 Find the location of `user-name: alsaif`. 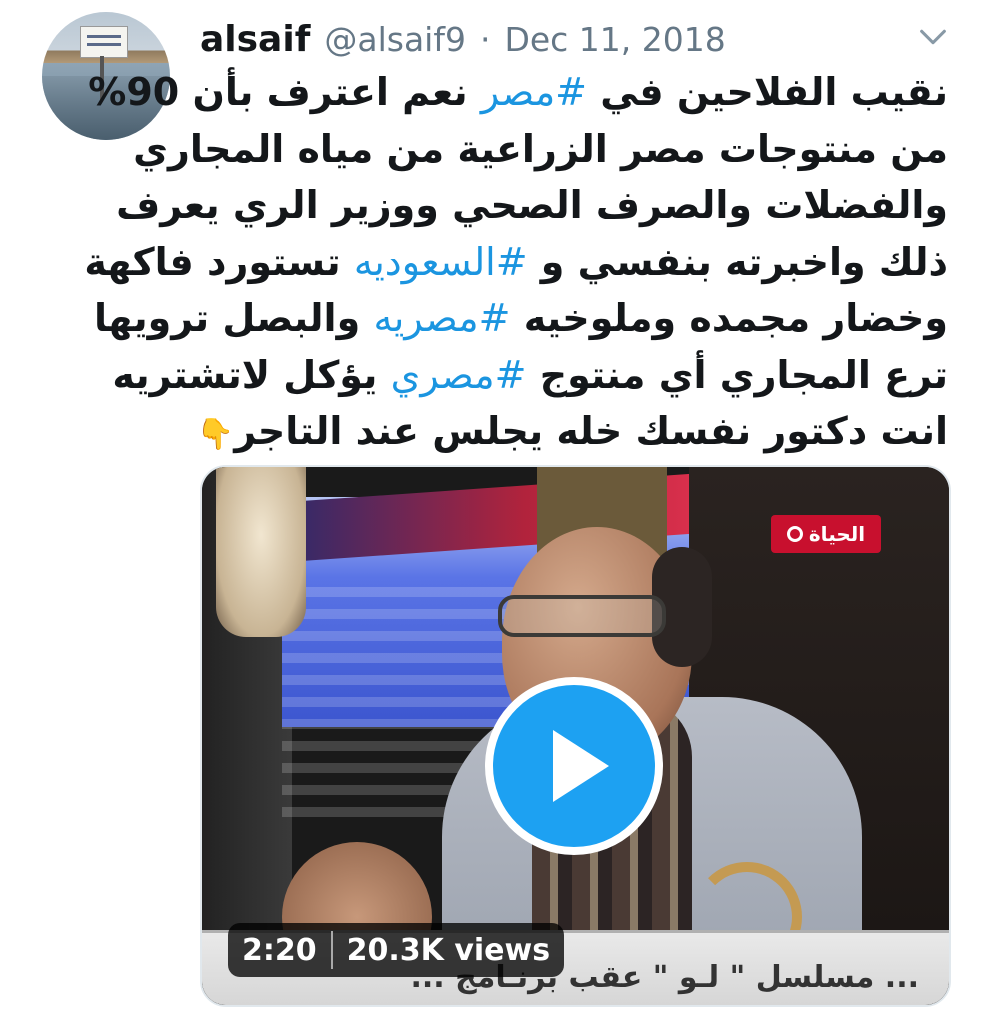

user-name: alsaif is located at coordinates (255, 39).